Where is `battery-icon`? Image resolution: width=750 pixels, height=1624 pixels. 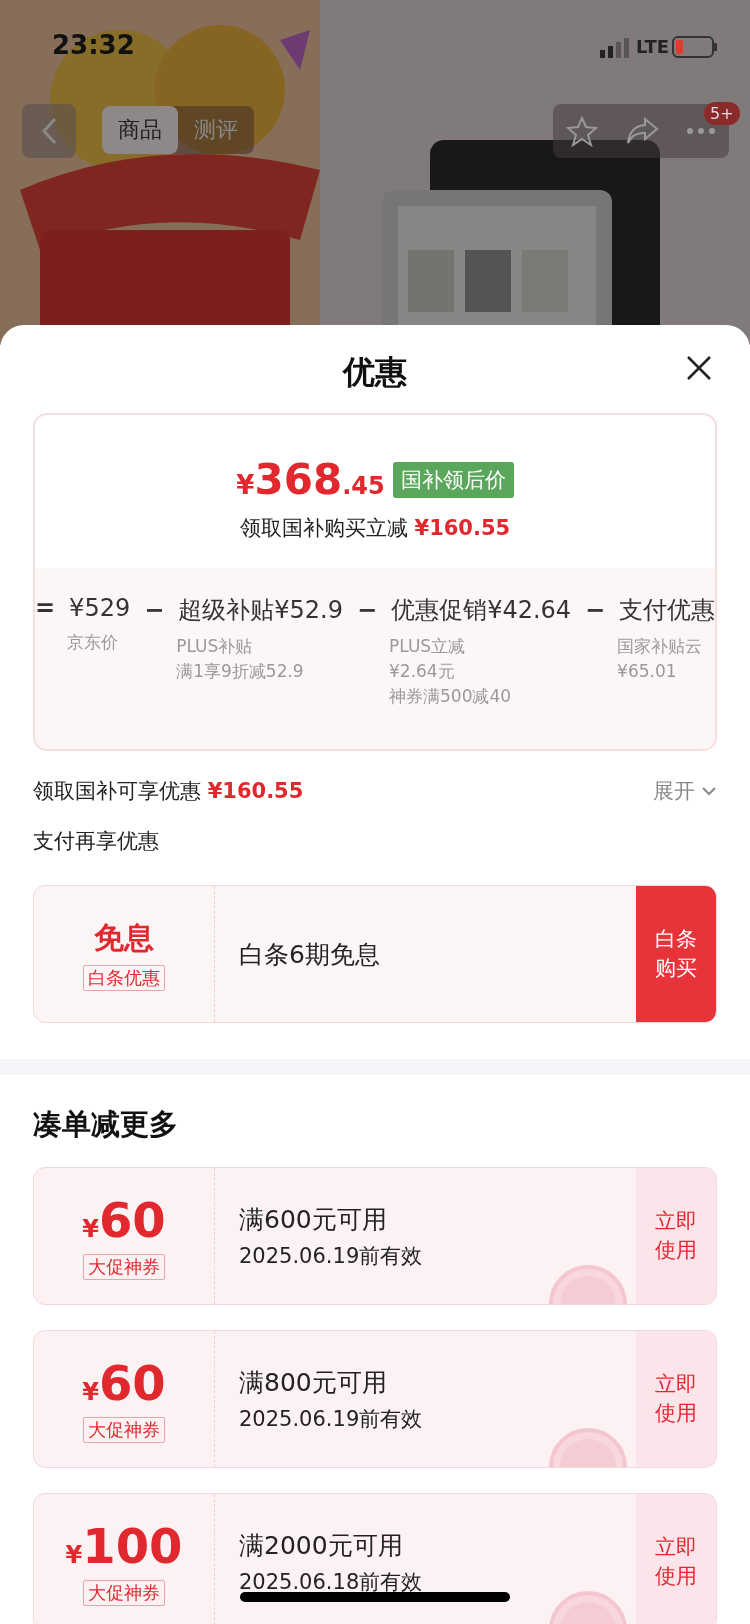 battery-icon is located at coordinates (695, 47).